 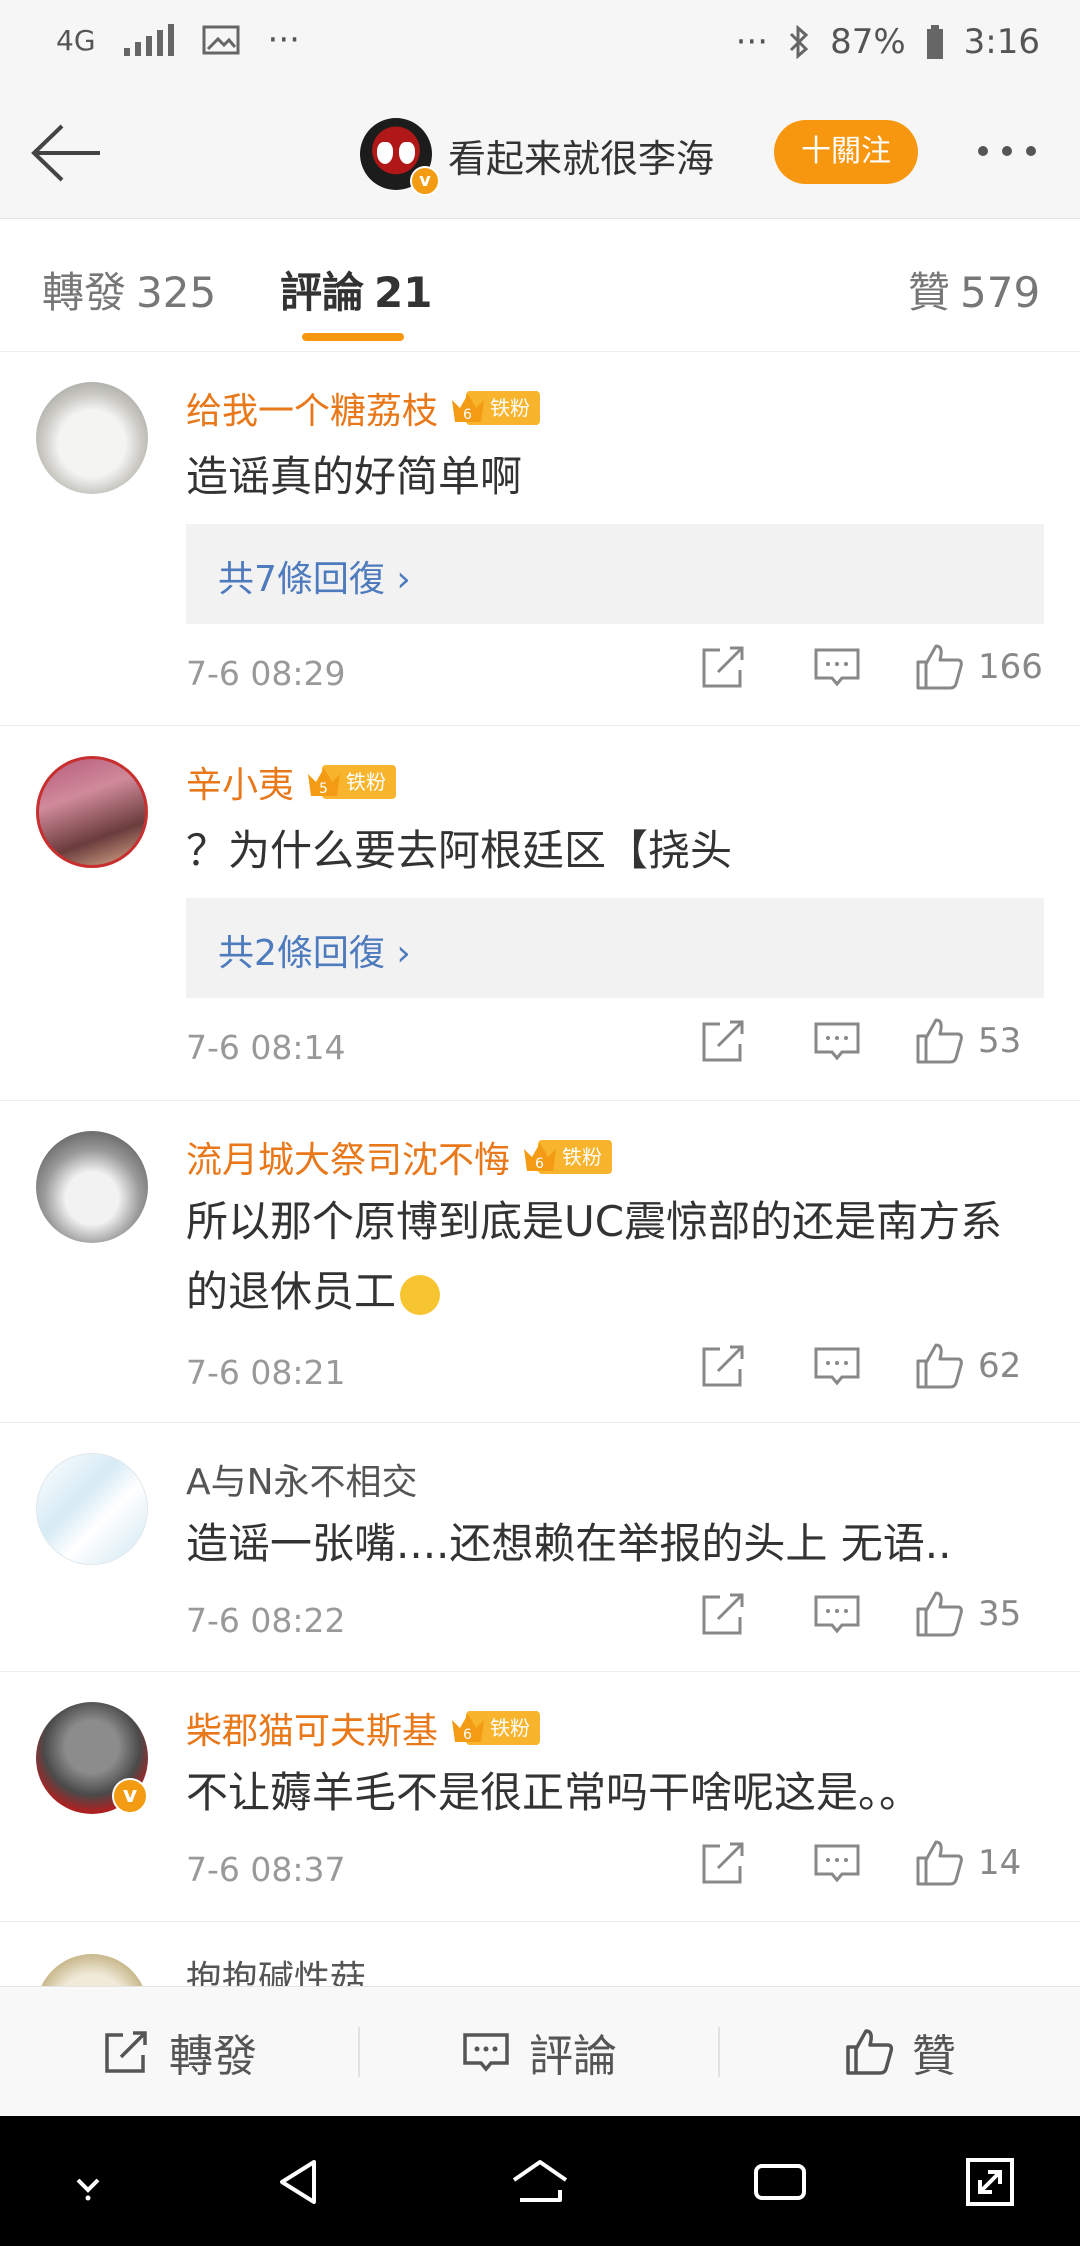 What do you see at coordinates (554, 1792) in the screenshot?
I see `comment-text: 不让薅羊毛不是很正常吗干啥呢这是。。` at bounding box center [554, 1792].